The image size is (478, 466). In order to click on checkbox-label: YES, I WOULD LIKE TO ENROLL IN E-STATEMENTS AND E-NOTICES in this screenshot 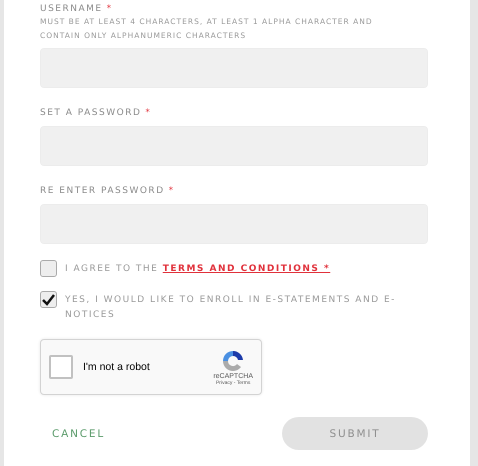, I will do `click(231, 308)`.